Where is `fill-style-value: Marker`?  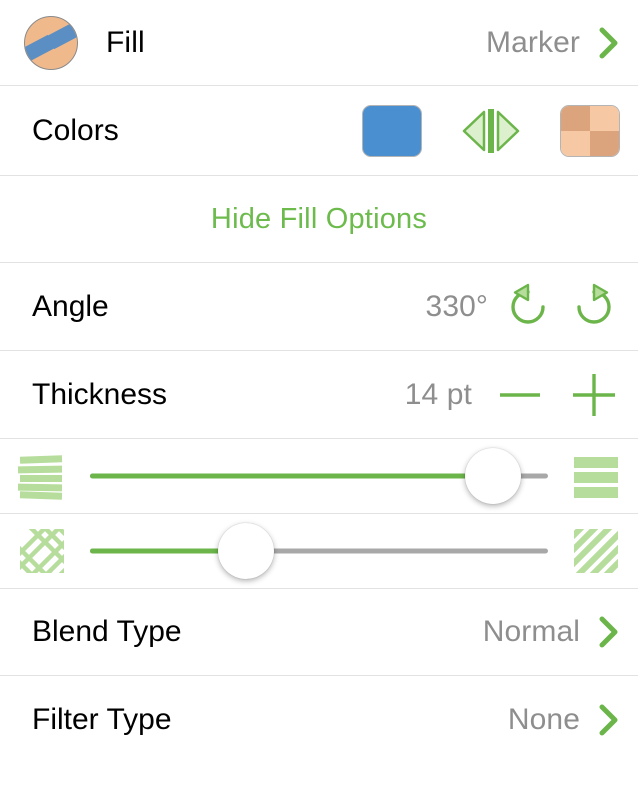 fill-style-value: Marker is located at coordinates (533, 42).